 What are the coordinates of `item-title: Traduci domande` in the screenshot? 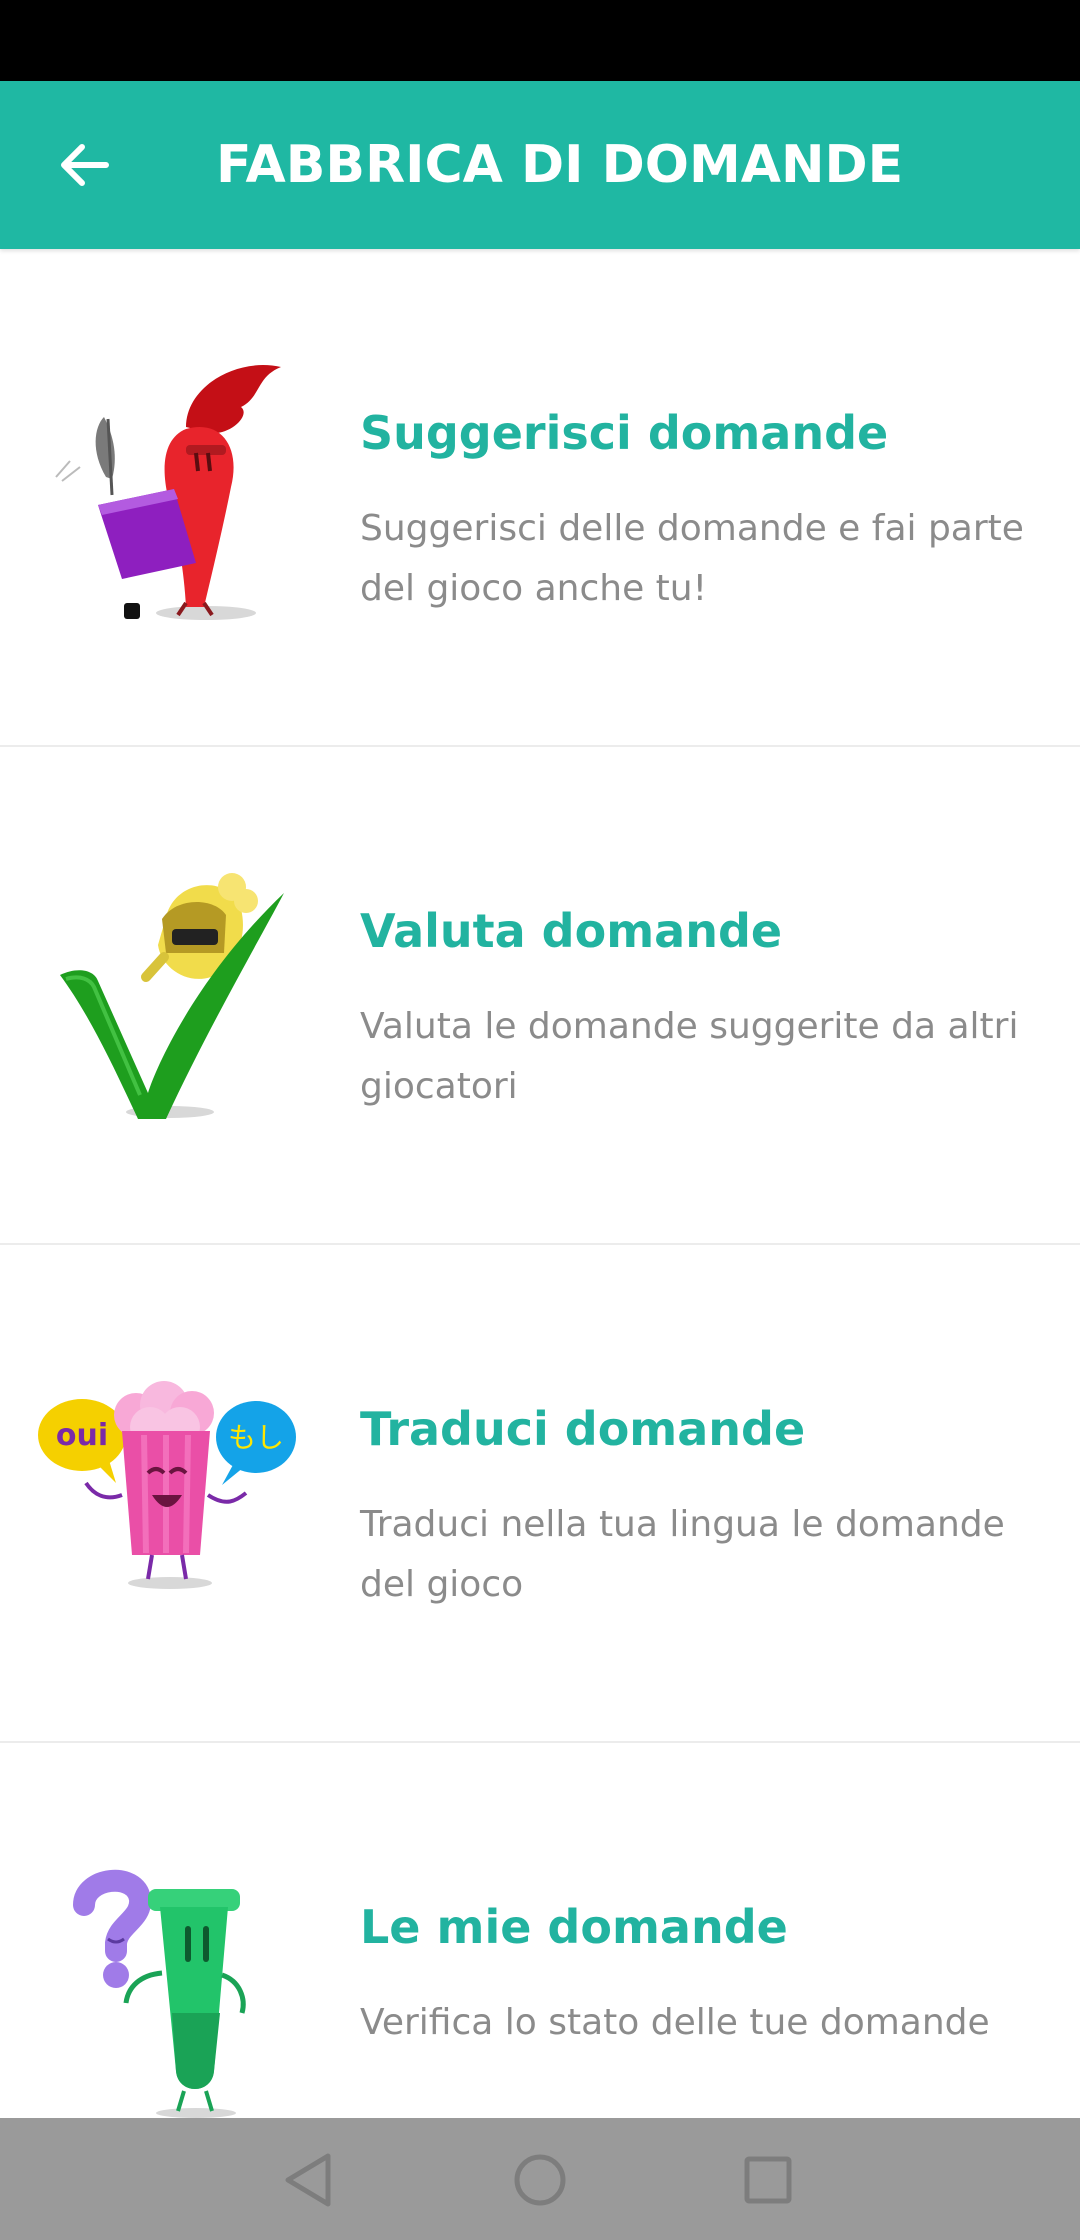 It's located at (583, 1429).